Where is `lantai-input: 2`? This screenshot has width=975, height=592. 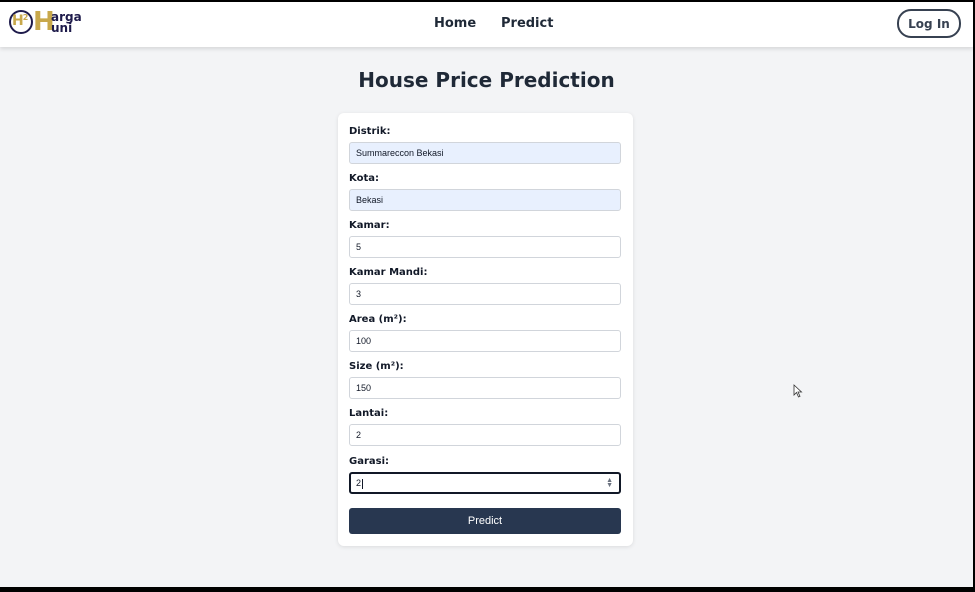 lantai-input: 2 is located at coordinates (485, 435).